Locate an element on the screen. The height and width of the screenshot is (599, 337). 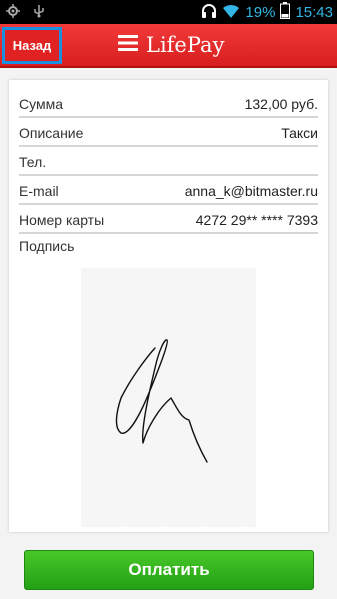
description-row: Описание Такси is located at coordinates (168, 133).